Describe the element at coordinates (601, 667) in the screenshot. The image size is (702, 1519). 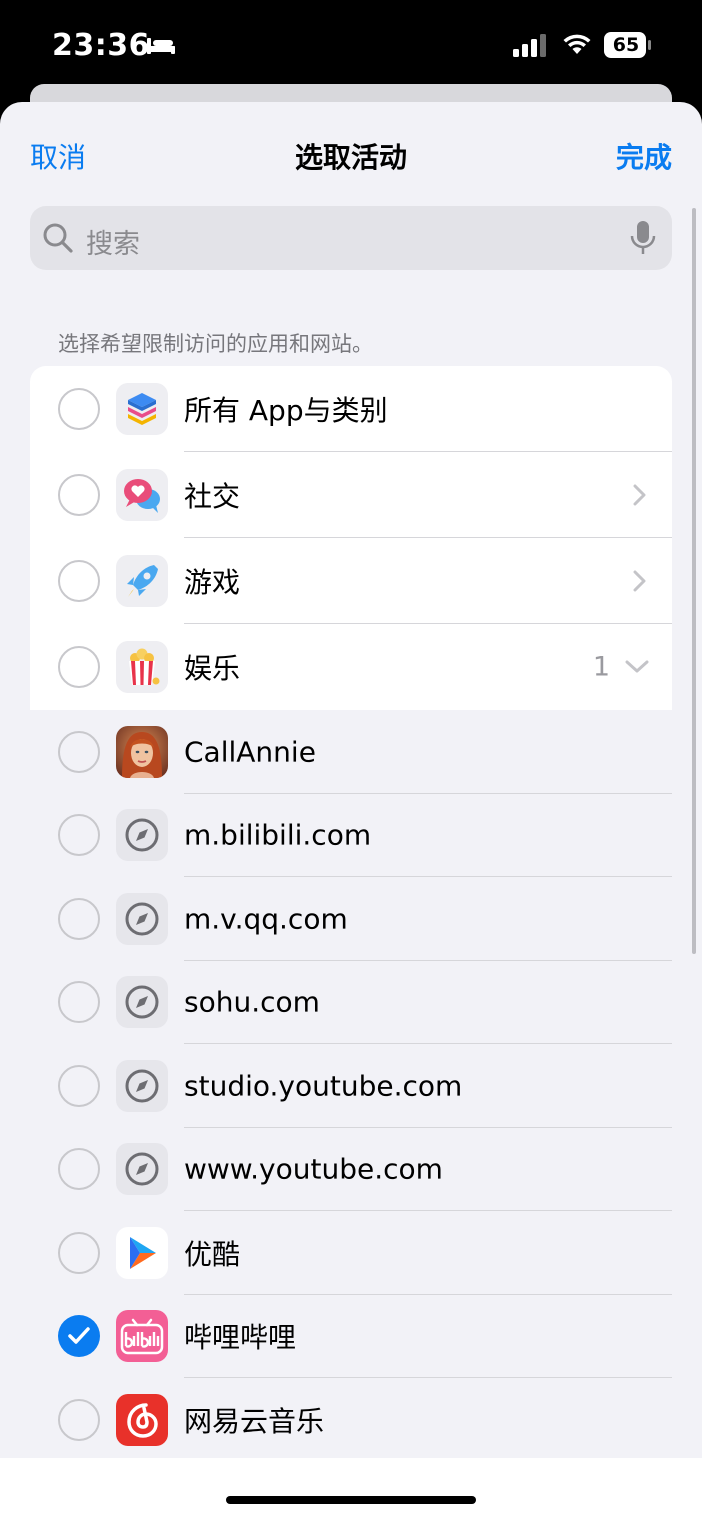
I see `selected-count-badge: 1` at that location.